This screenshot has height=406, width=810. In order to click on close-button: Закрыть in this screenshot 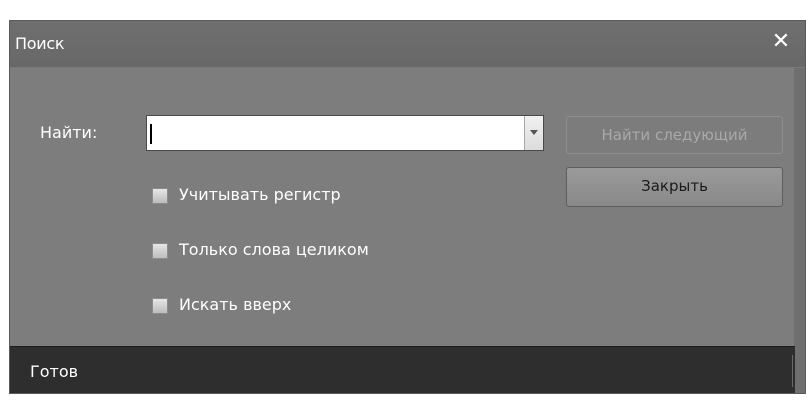, I will do `click(674, 187)`.